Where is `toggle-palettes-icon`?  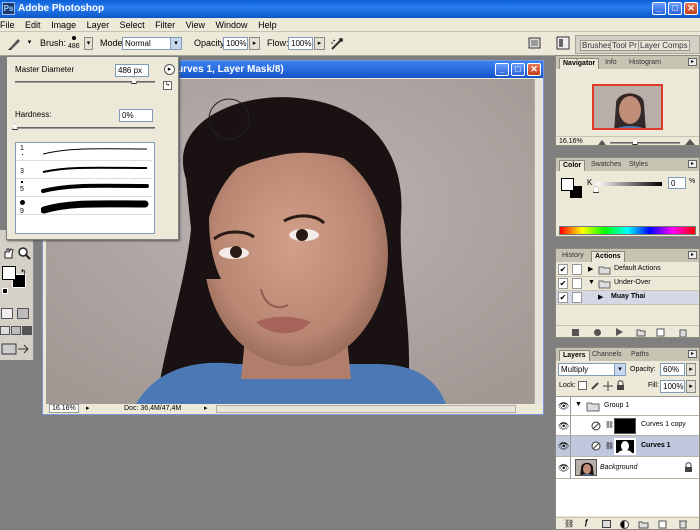 toggle-palettes-icon is located at coordinates (563, 43).